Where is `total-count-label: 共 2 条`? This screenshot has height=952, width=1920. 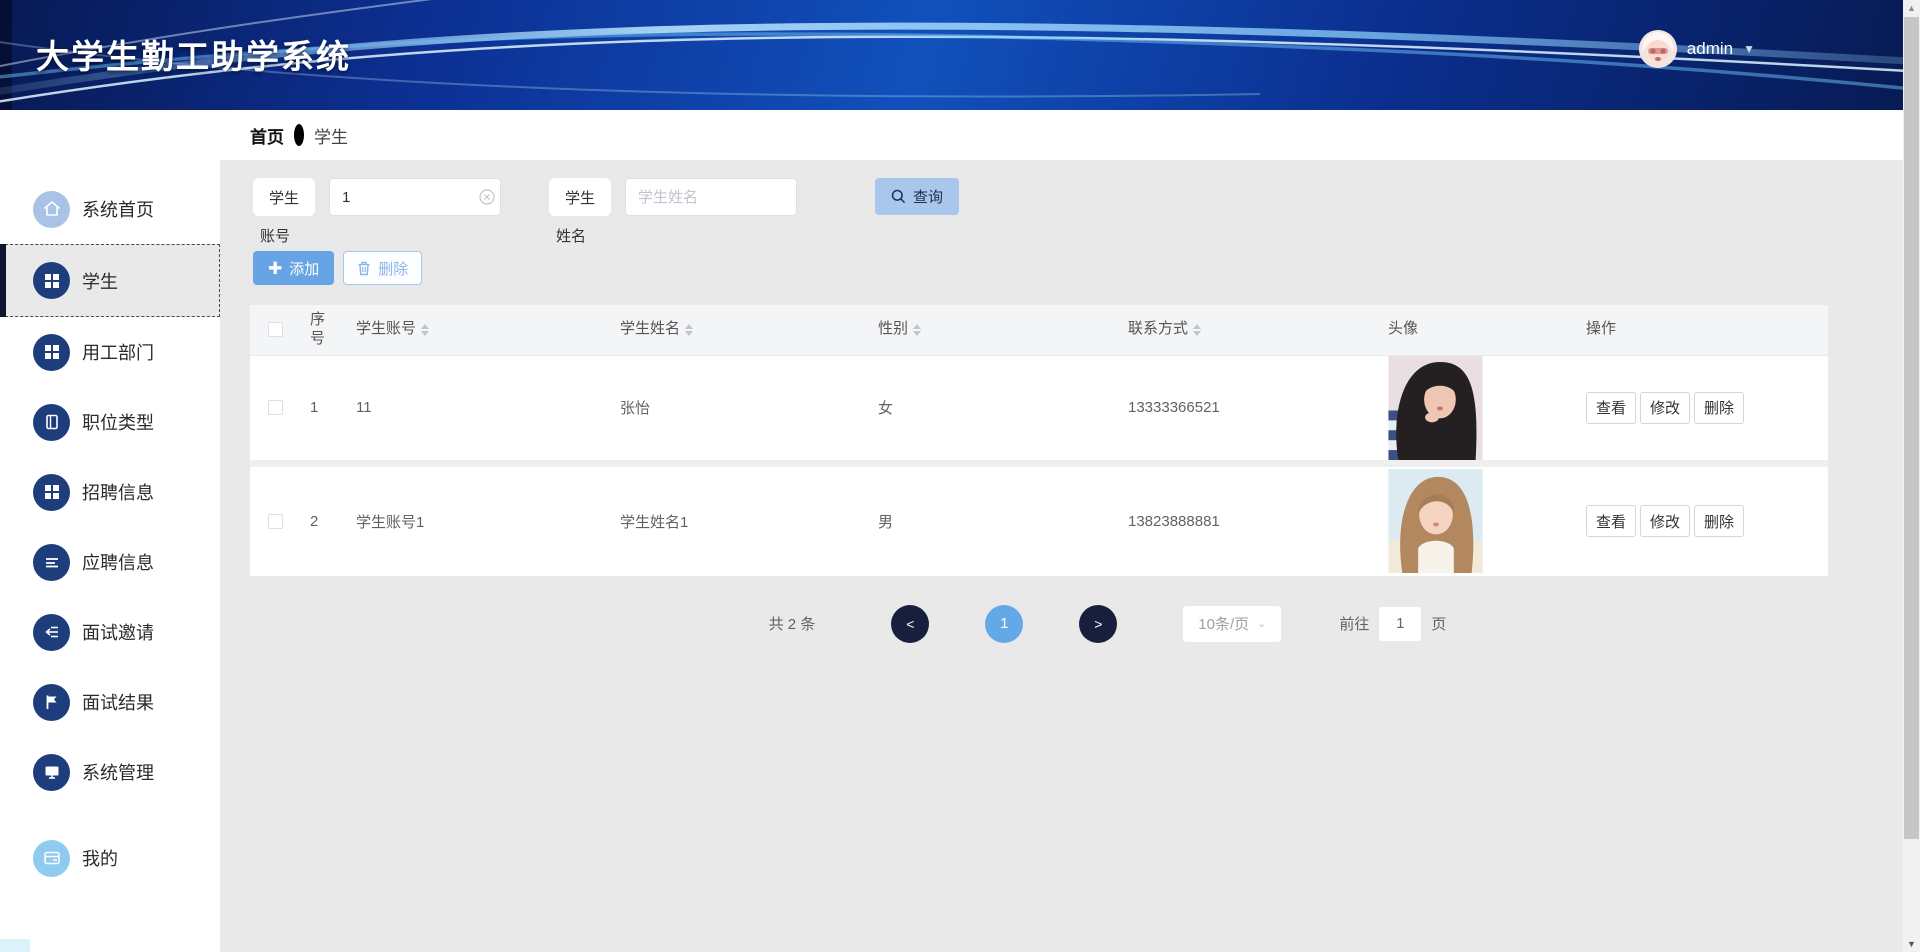
total-count-label: 共 2 条 is located at coordinates (792, 624).